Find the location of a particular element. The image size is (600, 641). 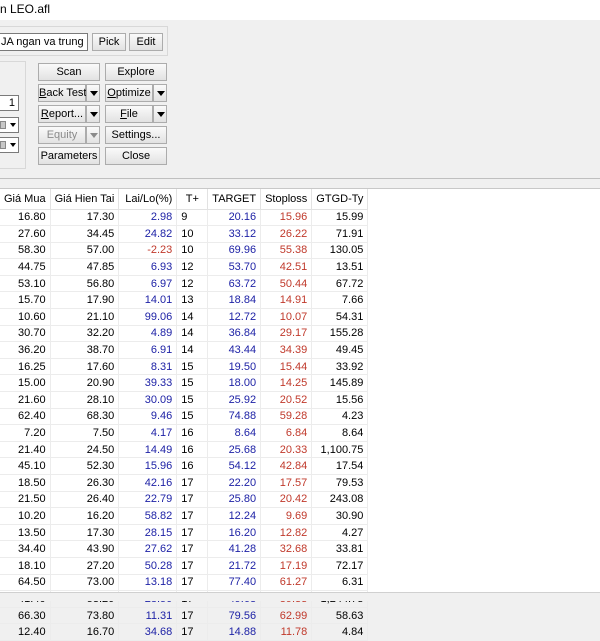

column-header: Giá Hien Tai is located at coordinates (85, 199).